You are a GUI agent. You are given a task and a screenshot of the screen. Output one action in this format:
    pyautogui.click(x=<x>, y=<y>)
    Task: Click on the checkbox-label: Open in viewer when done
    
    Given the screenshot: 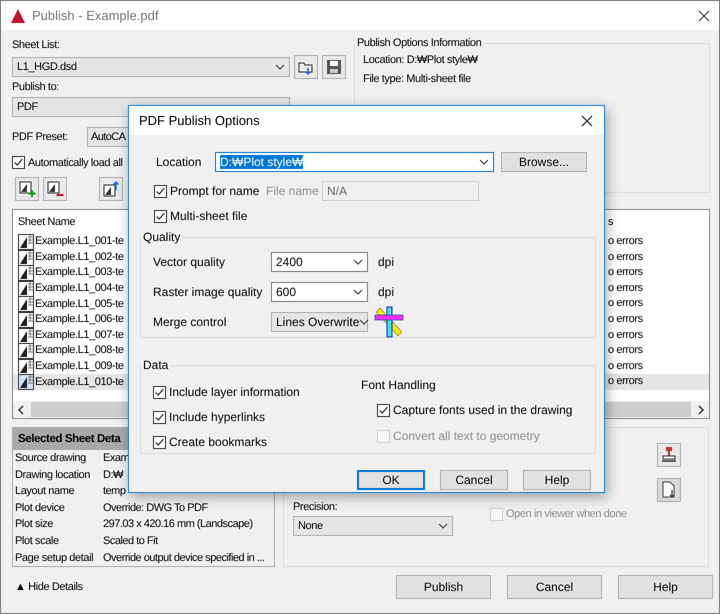 What is the action you would take?
    pyautogui.click(x=566, y=514)
    